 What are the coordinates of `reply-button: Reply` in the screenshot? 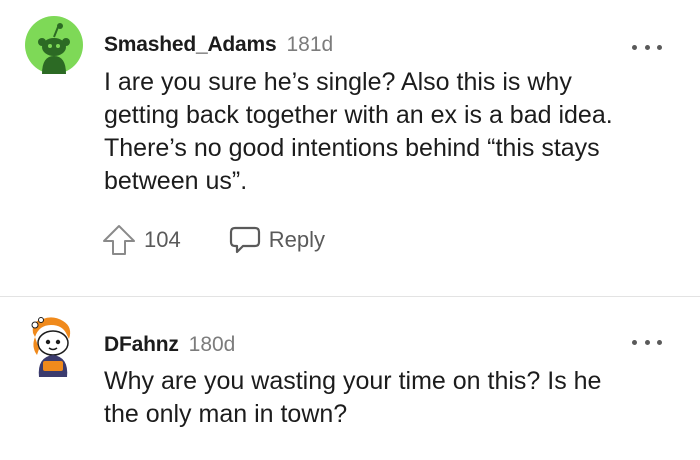 It's located at (277, 240).